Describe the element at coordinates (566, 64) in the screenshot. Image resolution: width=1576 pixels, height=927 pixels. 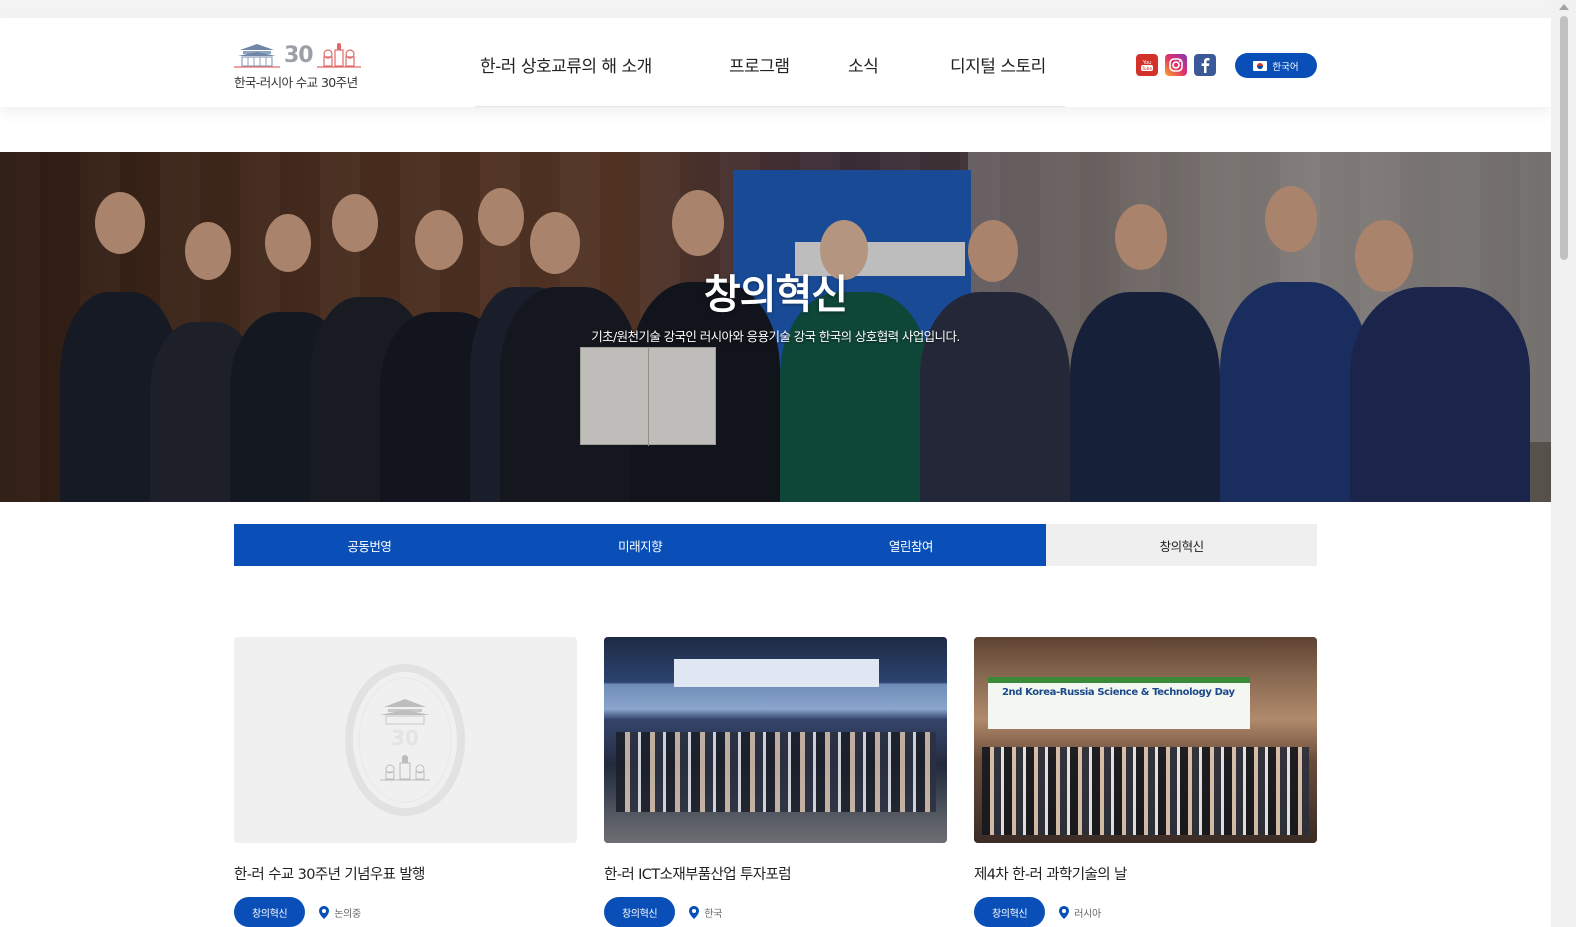
I see `nav-intro: 한-러 상호교류의 해 소개` at that location.